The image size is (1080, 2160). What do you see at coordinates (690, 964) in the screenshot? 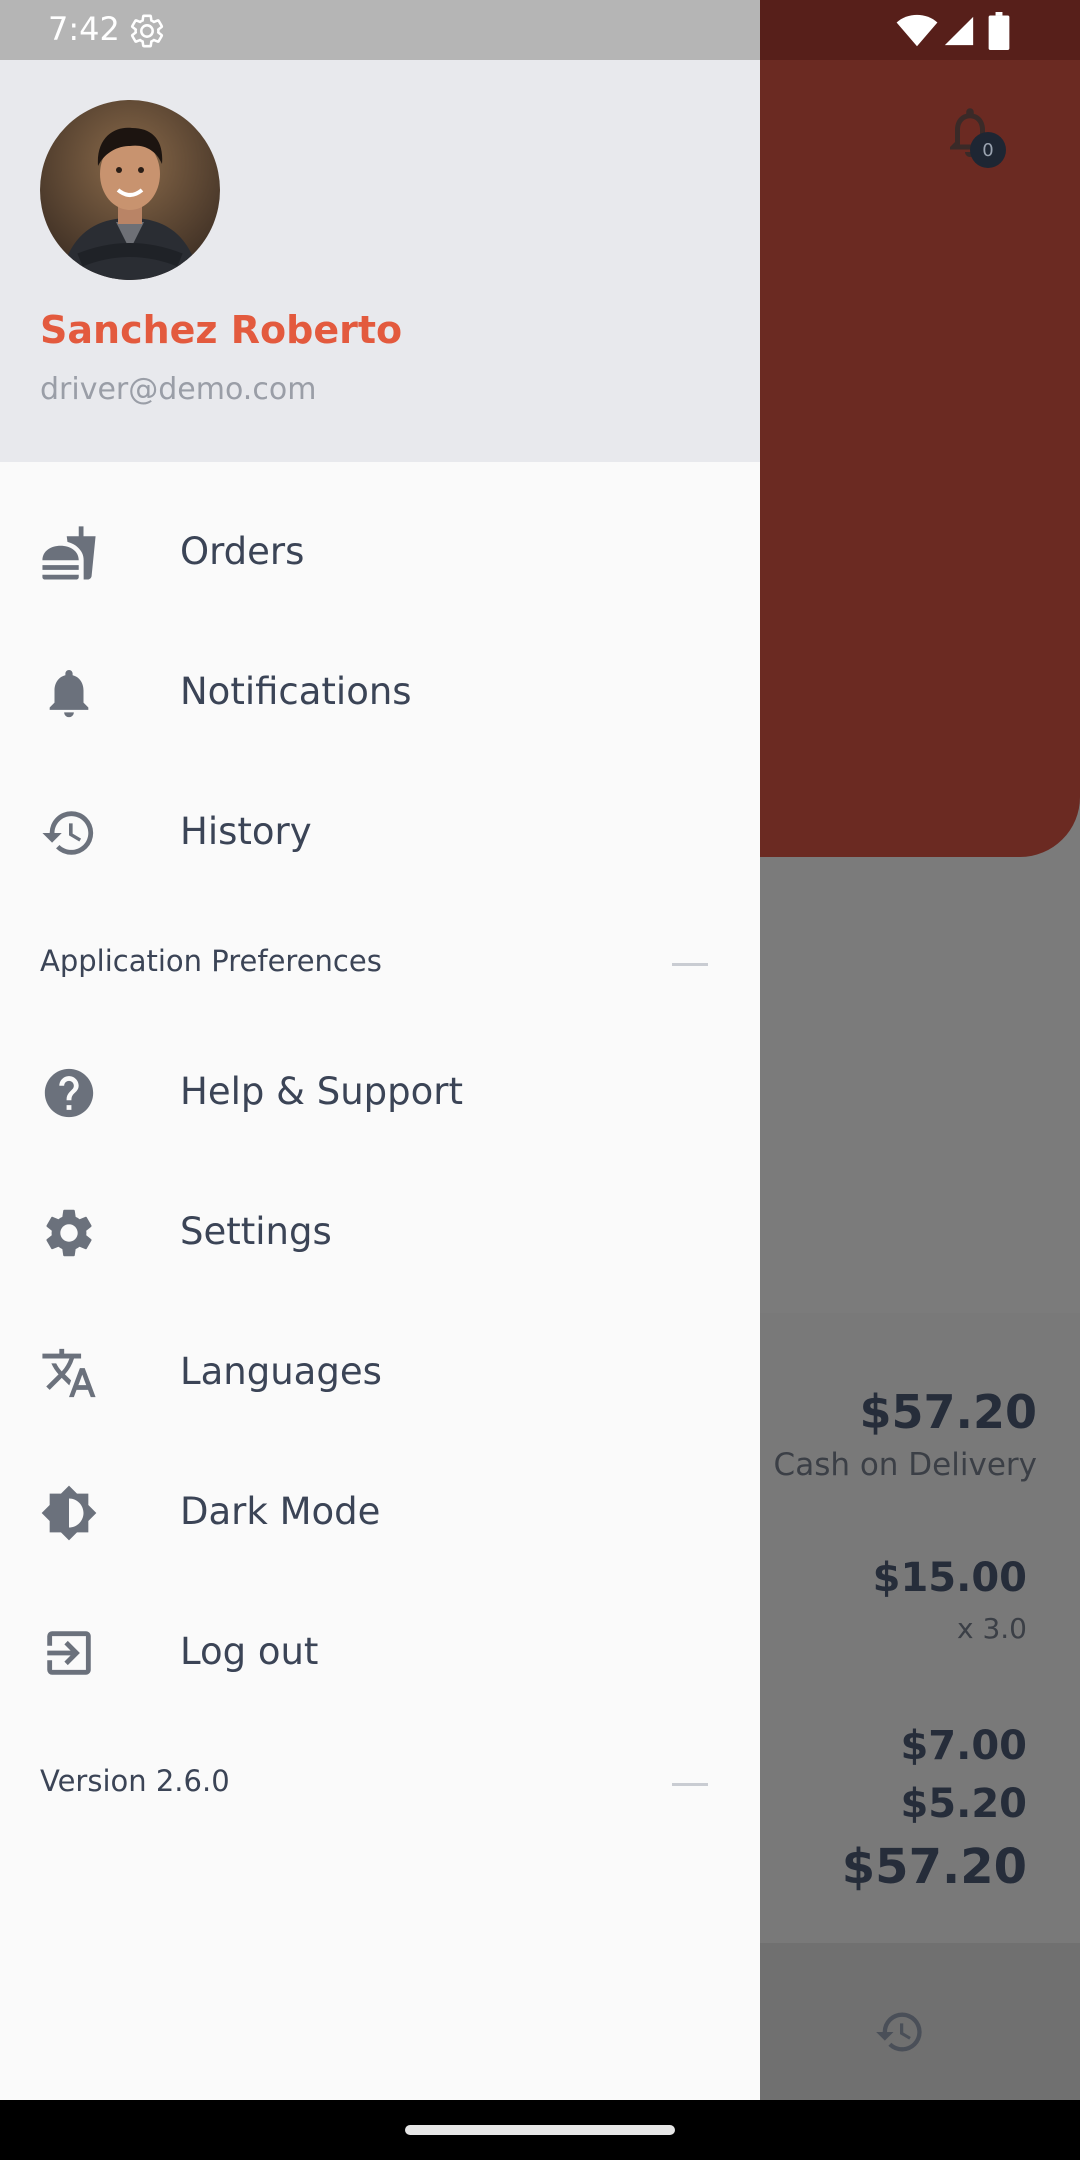
I see `section-divider` at bounding box center [690, 964].